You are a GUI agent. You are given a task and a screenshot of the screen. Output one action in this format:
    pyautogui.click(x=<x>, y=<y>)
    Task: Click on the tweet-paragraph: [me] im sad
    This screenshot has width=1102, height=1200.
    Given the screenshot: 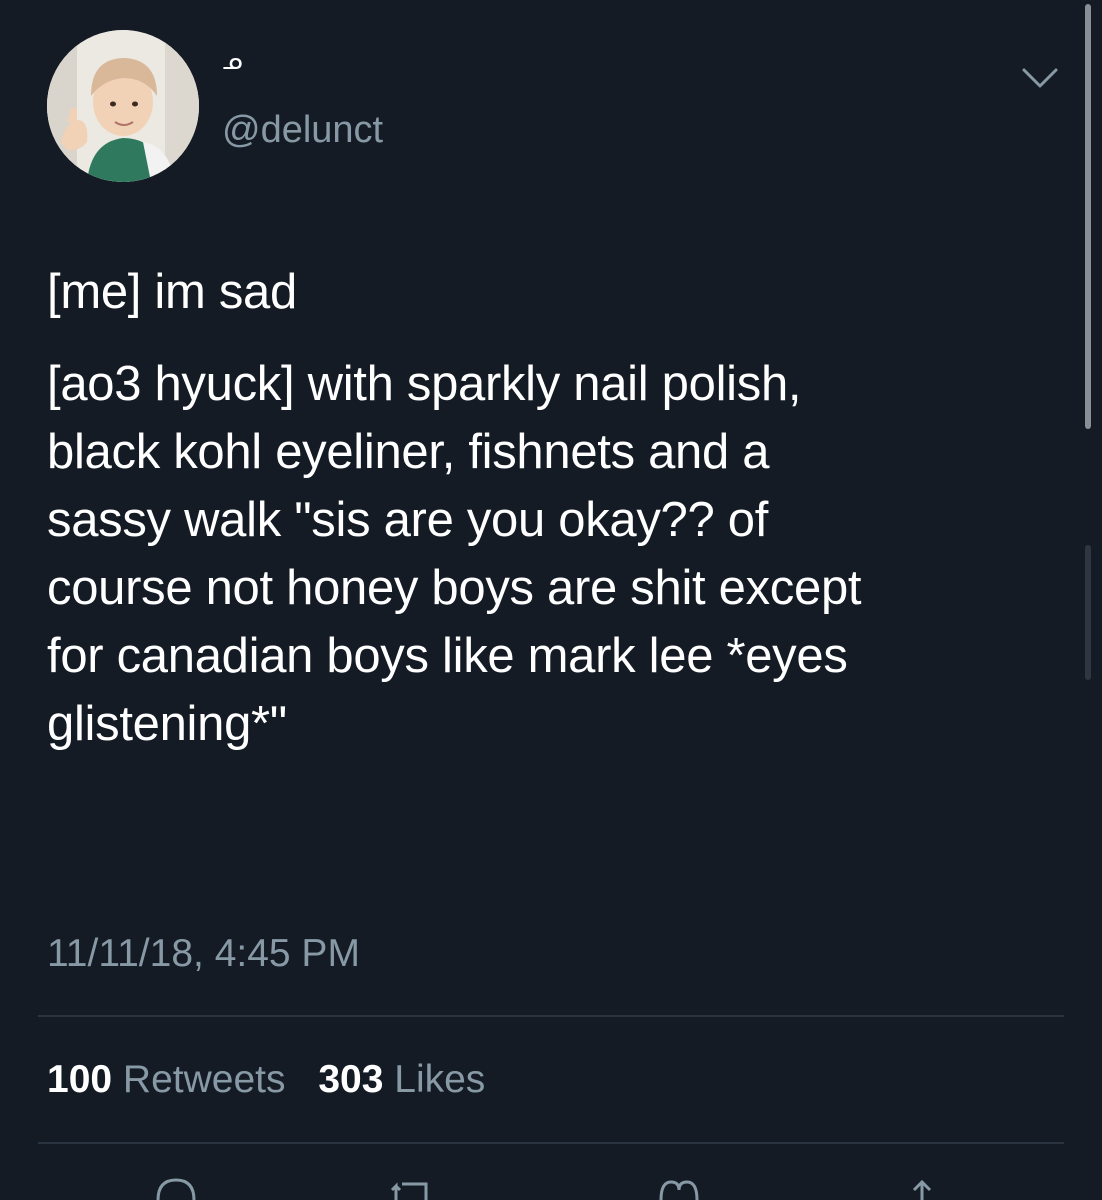 What is the action you would take?
    pyautogui.click(x=552, y=292)
    